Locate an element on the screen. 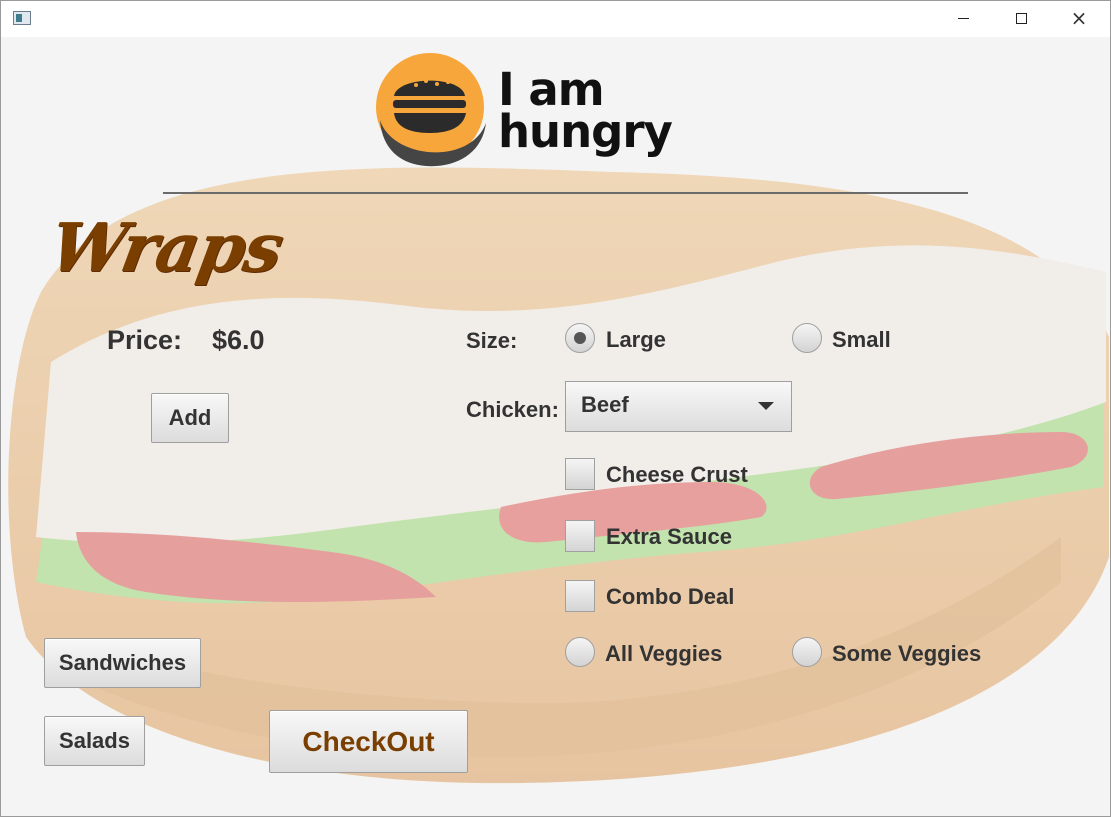  close-icon: × is located at coordinates (1079, 18).